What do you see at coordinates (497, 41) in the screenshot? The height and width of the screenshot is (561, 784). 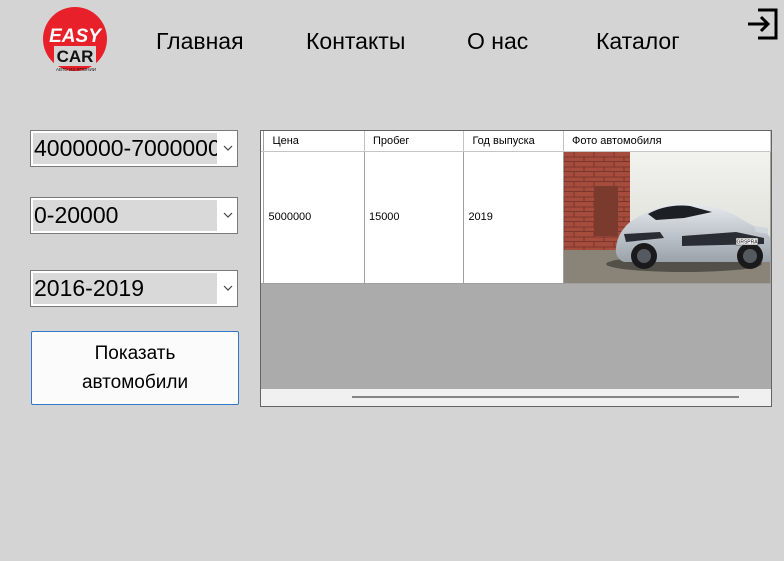 I see `nav-about: О нас` at bounding box center [497, 41].